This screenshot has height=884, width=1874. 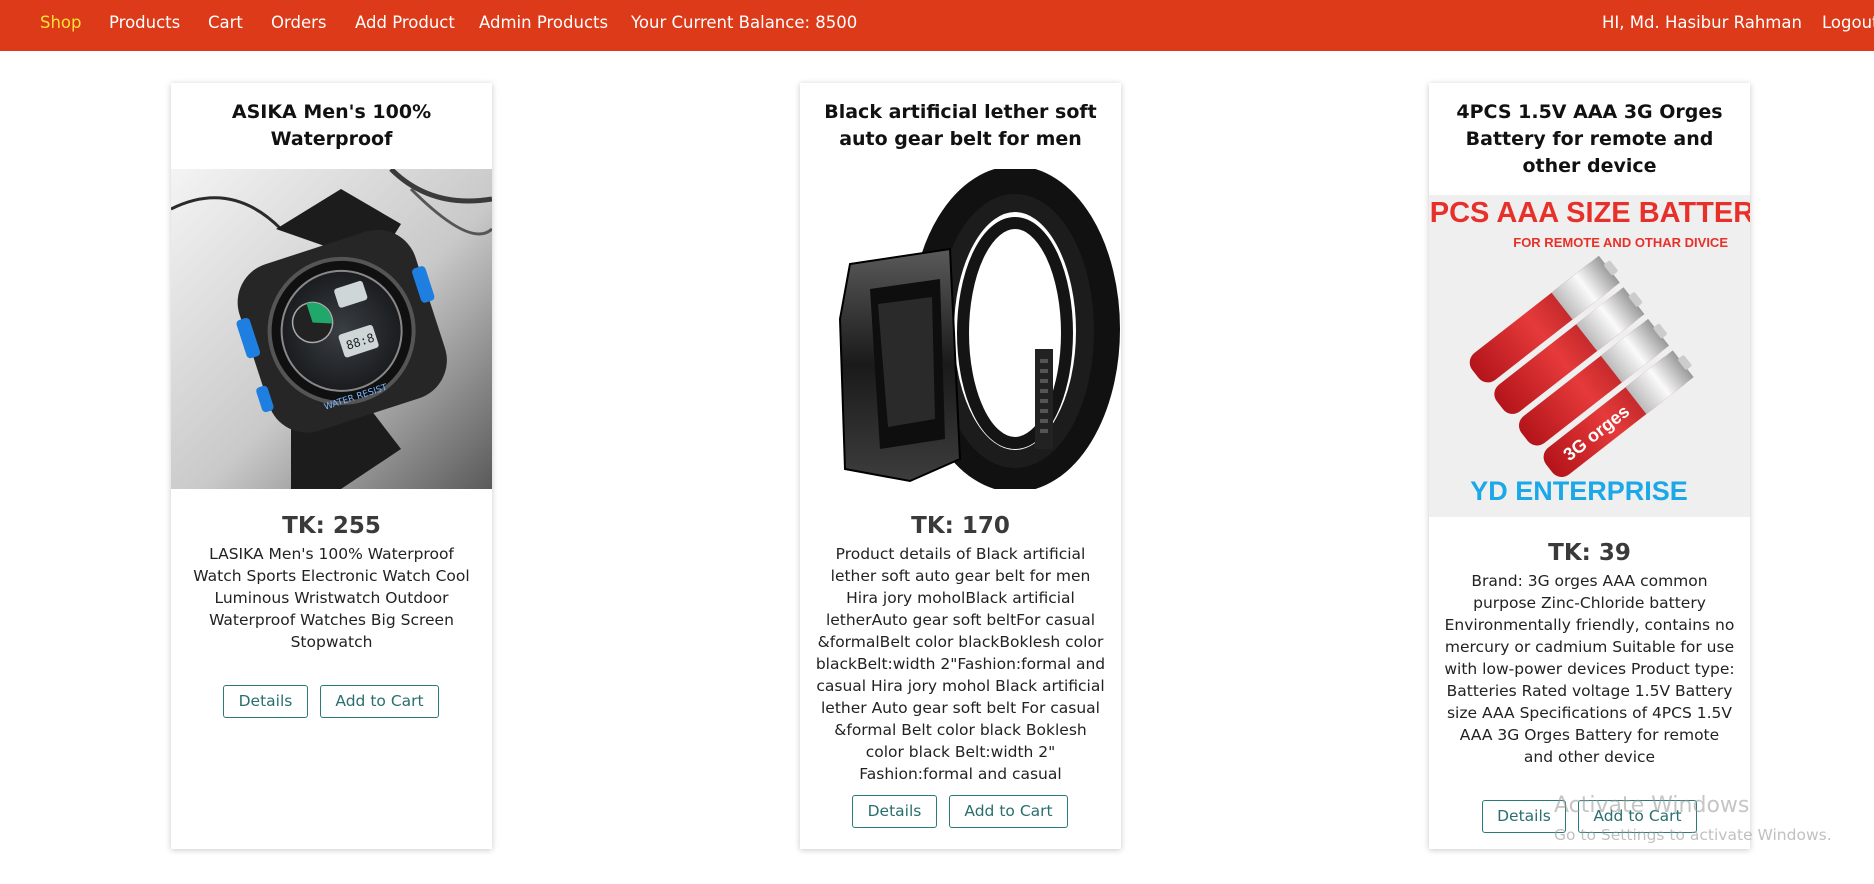 I want to click on product-price: TK: 170, so click(x=960, y=526).